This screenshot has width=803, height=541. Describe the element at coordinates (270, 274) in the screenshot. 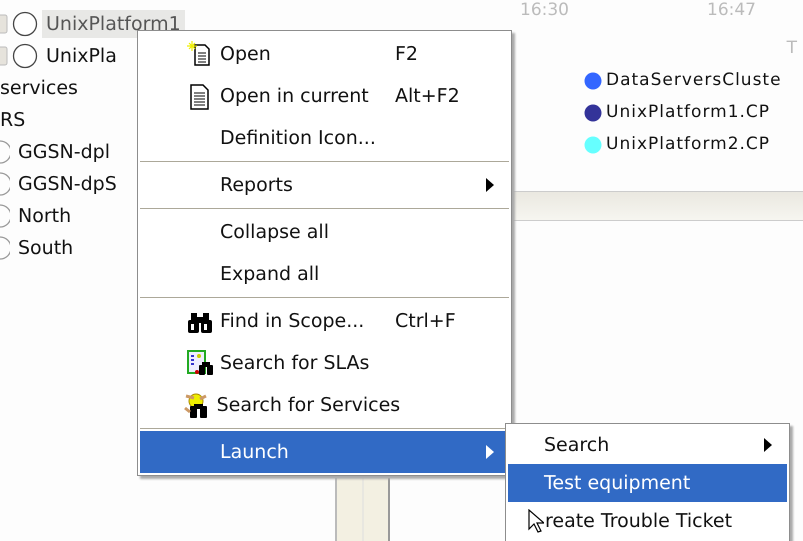

I see `menu-label: Expand all` at that location.